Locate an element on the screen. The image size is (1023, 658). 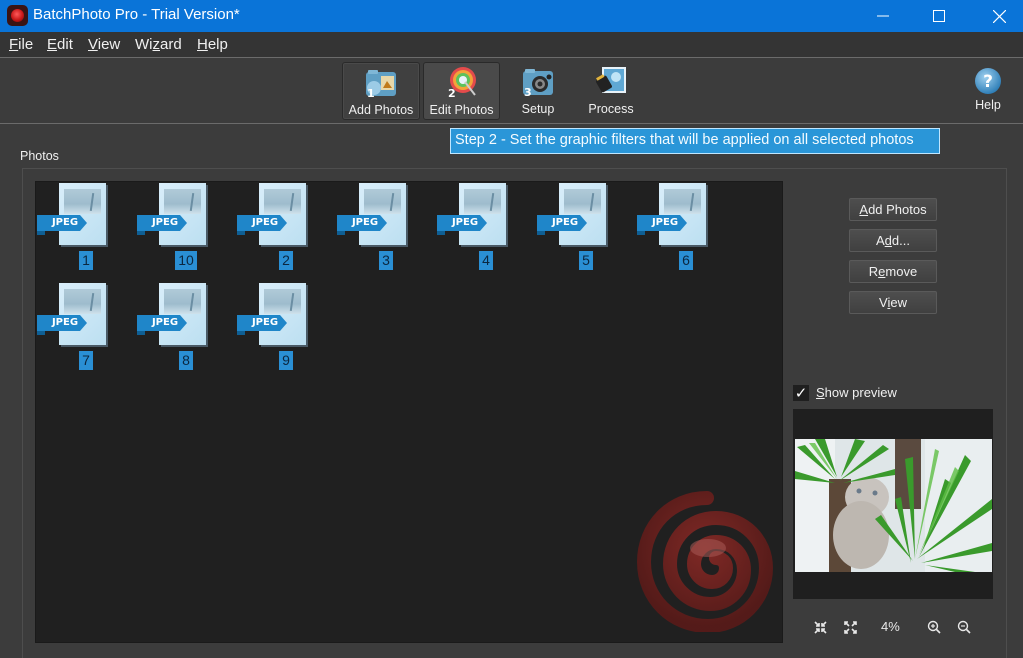
show-preview-checkbox: ✓ is located at coordinates (801, 393).